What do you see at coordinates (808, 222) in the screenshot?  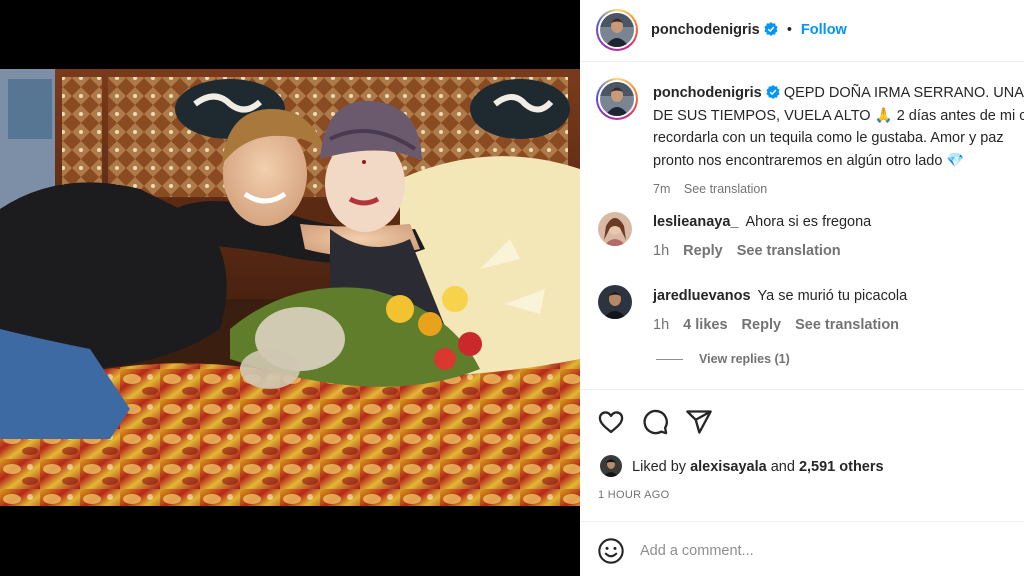 I see `comment-text: Ahora si es fregona` at bounding box center [808, 222].